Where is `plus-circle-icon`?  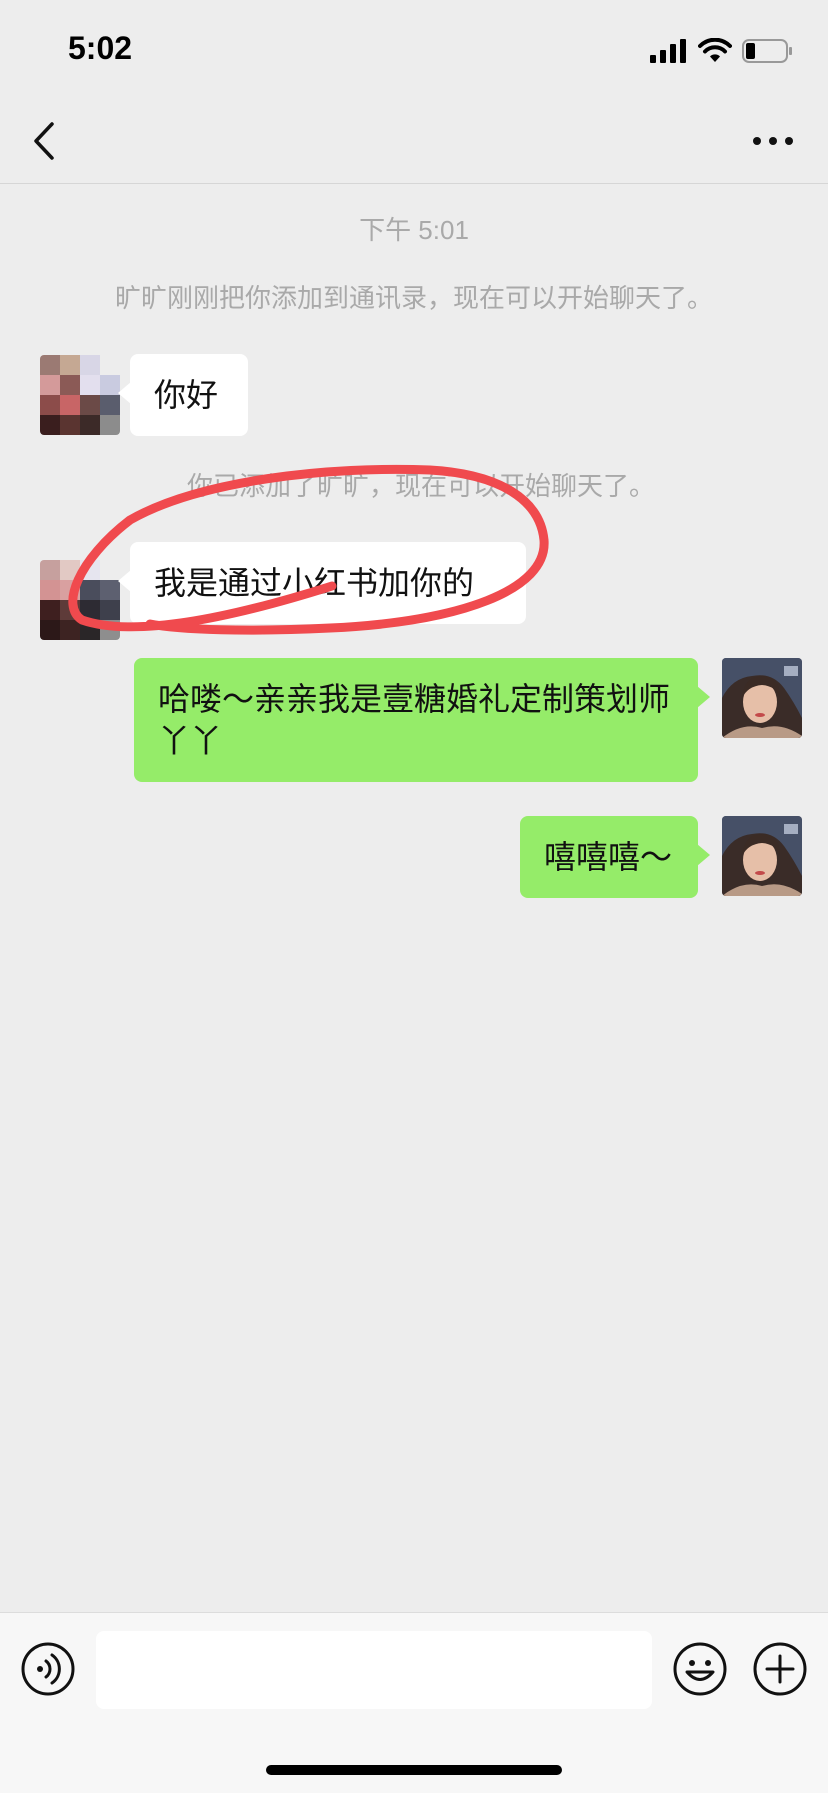
plus-circle-icon is located at coordinates (780, 1669).